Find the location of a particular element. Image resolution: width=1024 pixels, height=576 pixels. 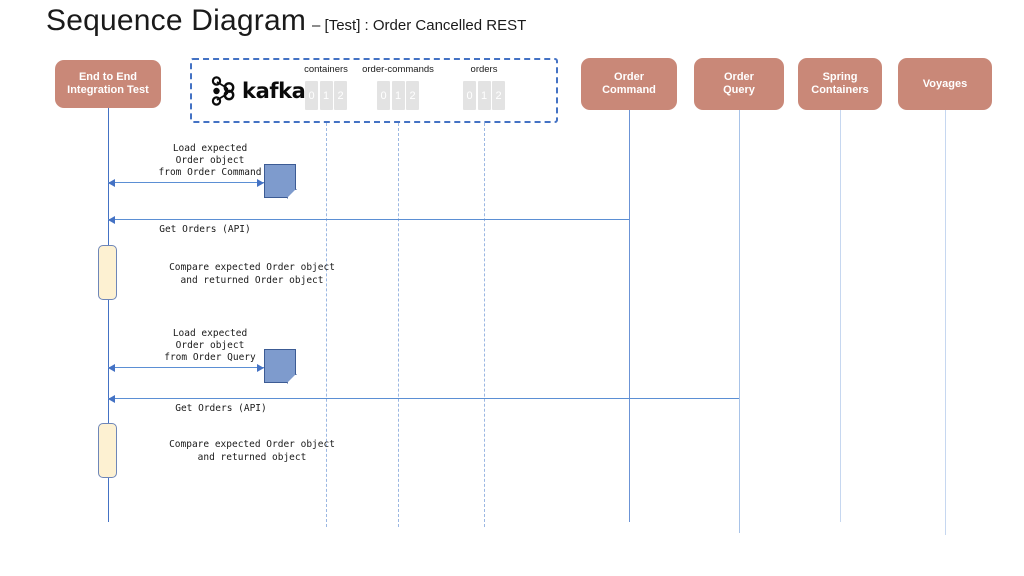

message-label-get-orders-api-2: Get Orders (API) is located at coordinates (221, 408).